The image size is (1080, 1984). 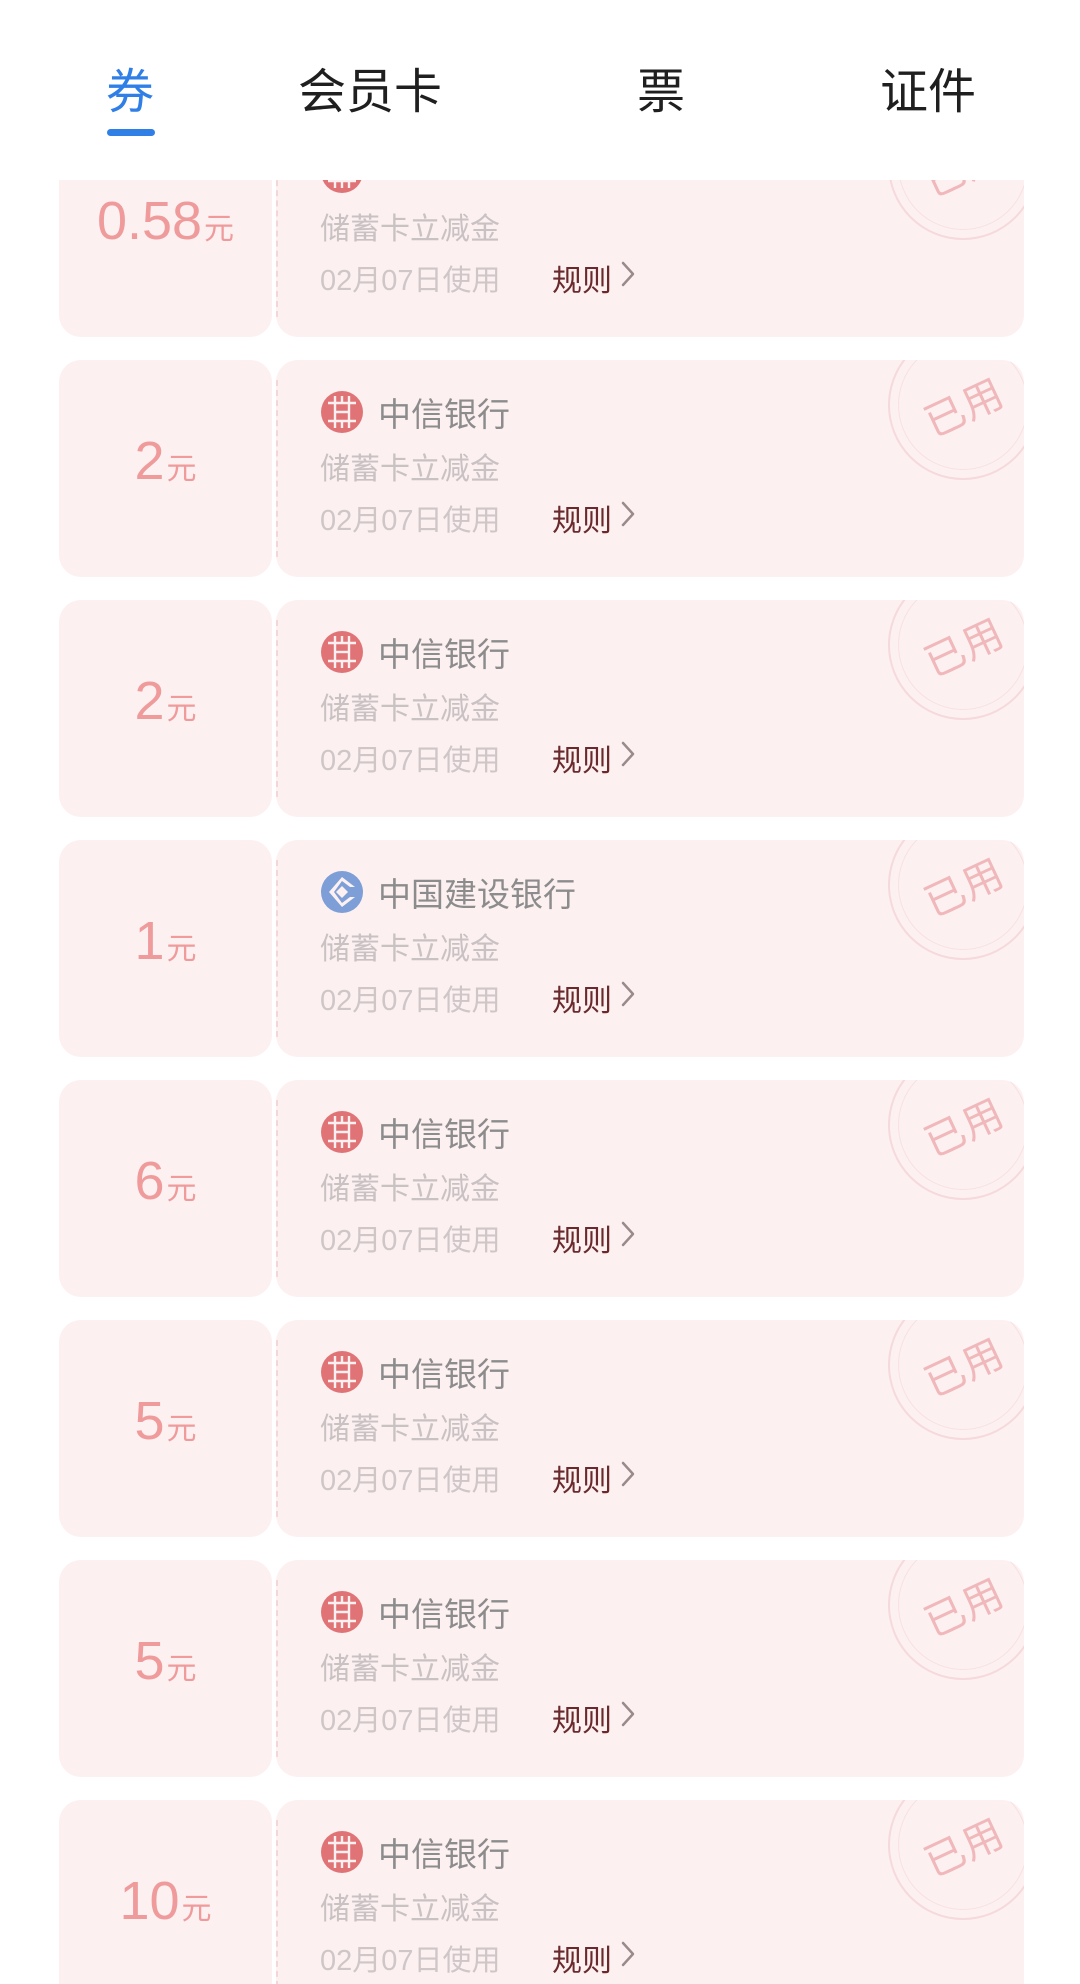 What do you see at coordinates (165, 258) in the screenshot?
I see `coupon-amount-panel: 0.58元` at bounding box center [165, 258].